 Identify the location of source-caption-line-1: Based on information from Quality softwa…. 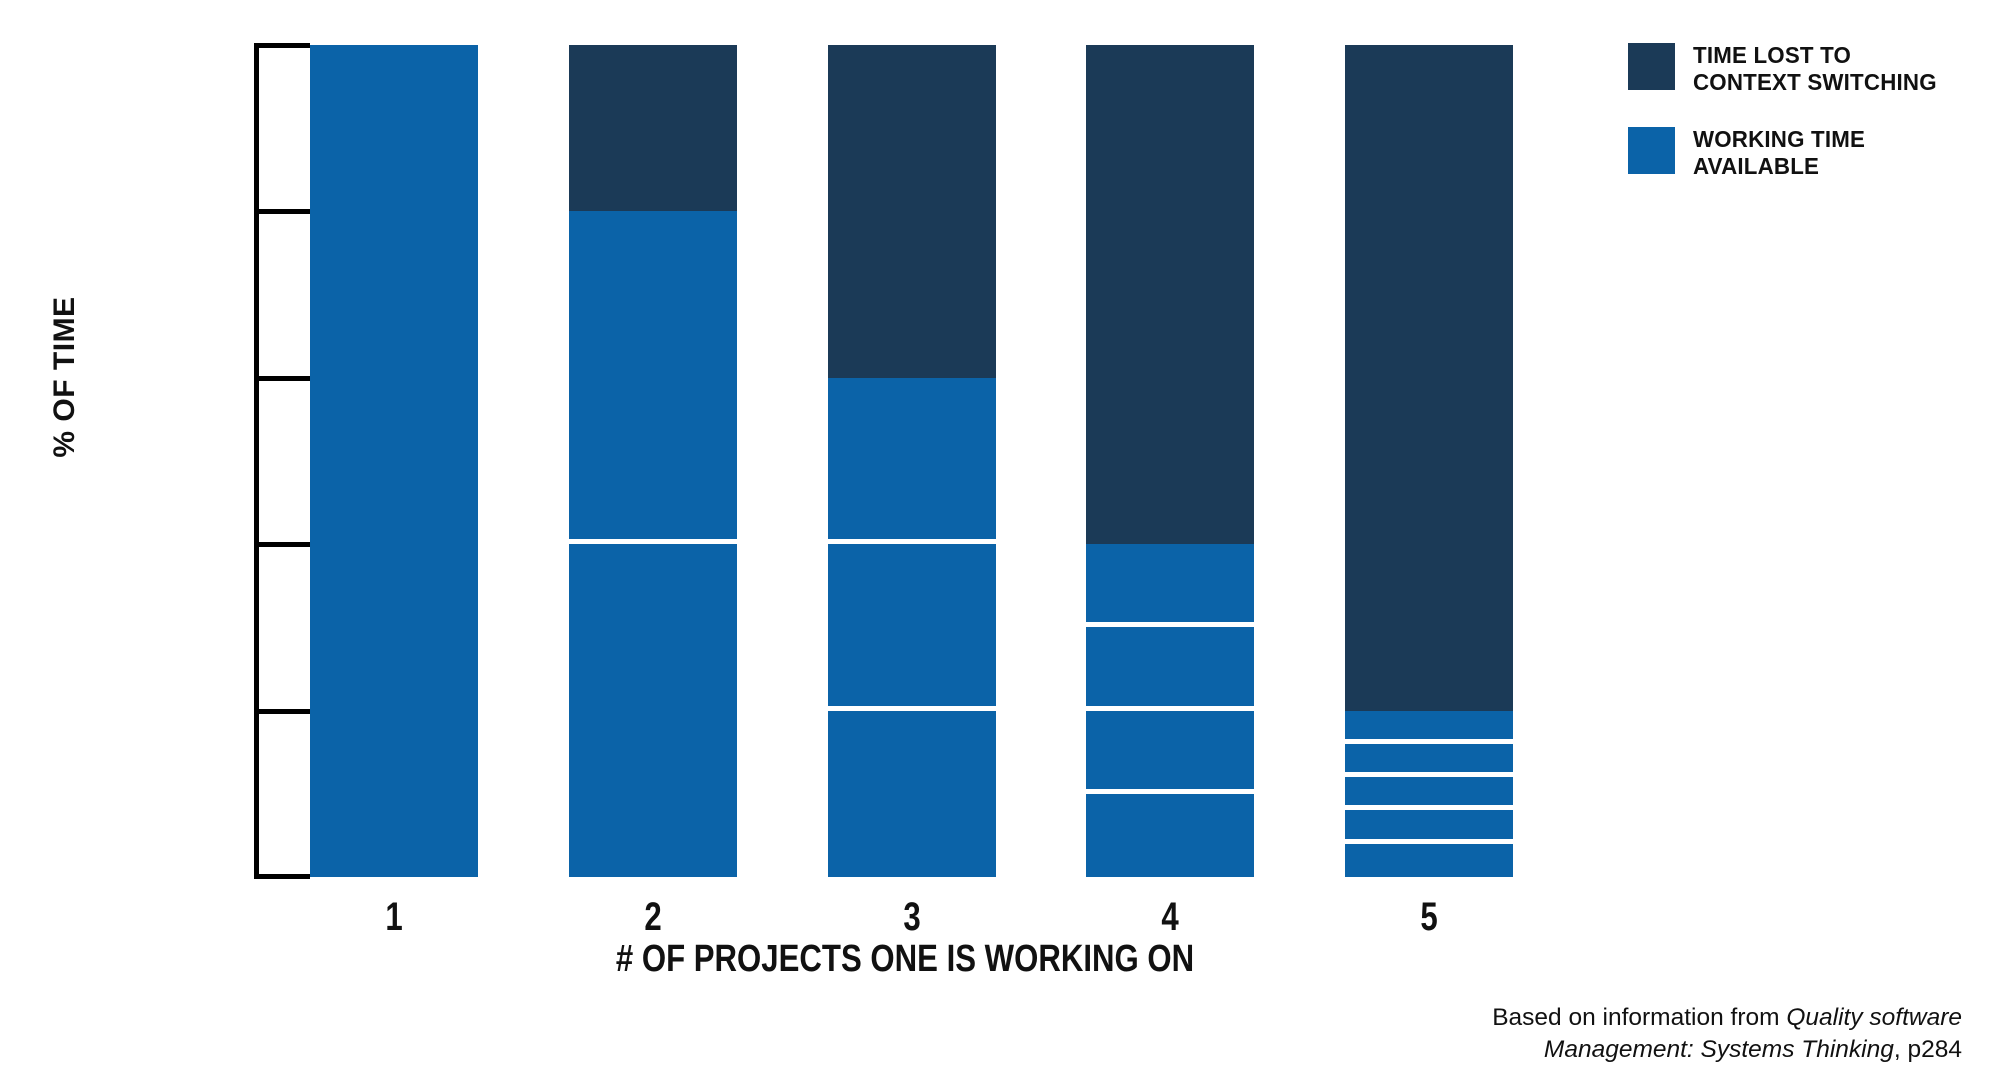
(1512, 1018).